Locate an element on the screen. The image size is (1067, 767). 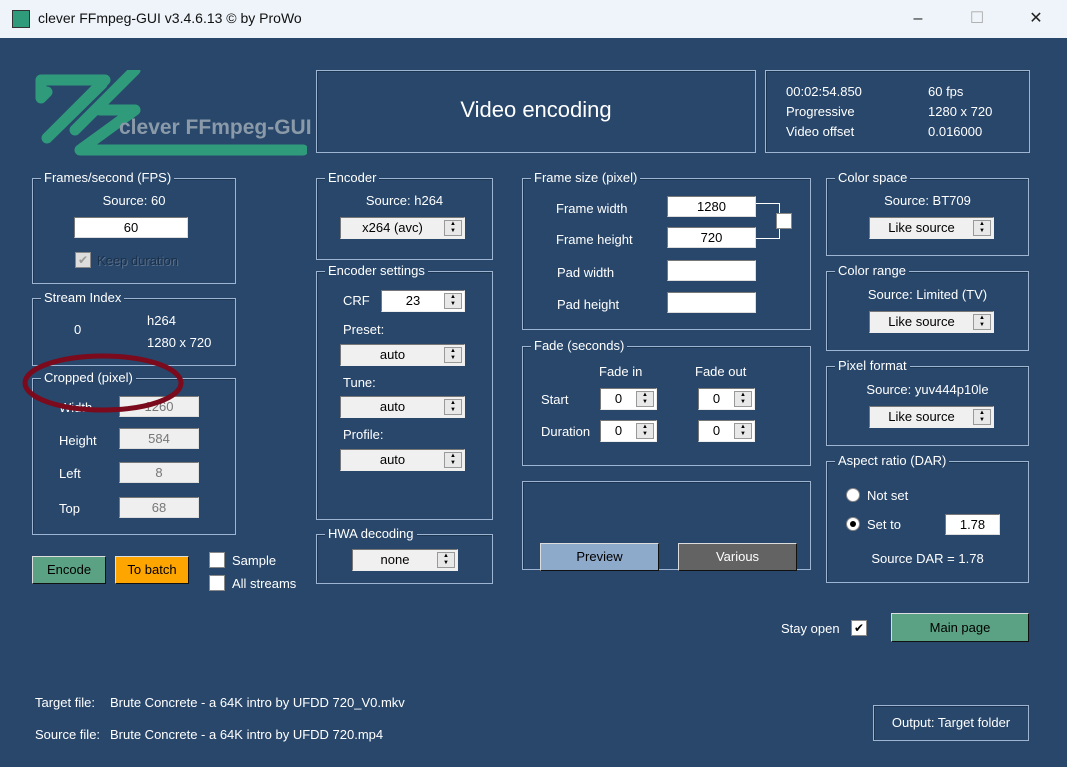
color-range-source: Source: Limited (TV) is located at coordinates (927, 294).